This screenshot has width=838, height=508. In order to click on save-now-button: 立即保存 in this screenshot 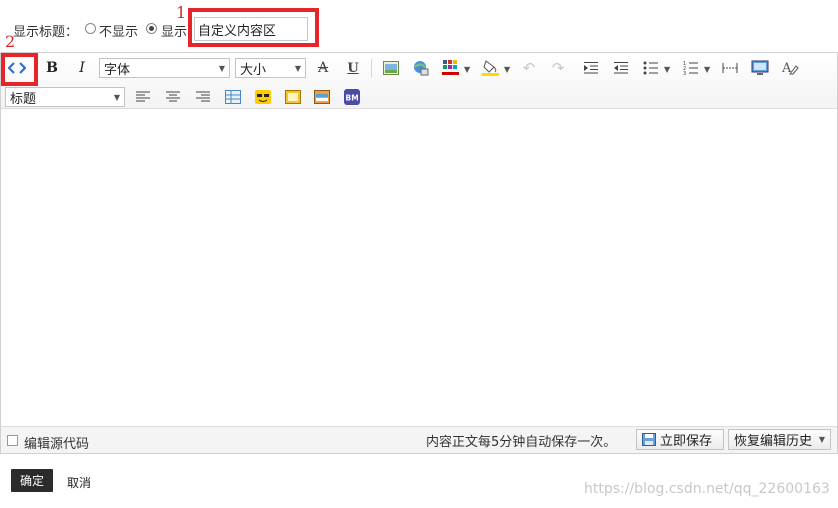, I will do `click(680, 439)`.